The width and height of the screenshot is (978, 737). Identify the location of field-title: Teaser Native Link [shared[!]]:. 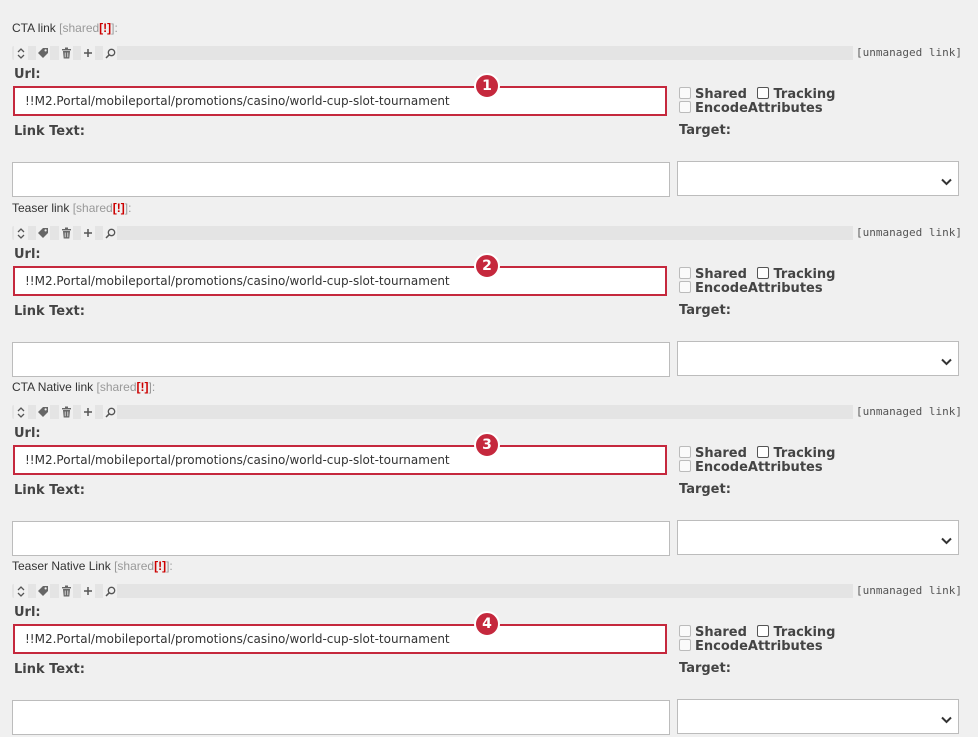
(92, 566).